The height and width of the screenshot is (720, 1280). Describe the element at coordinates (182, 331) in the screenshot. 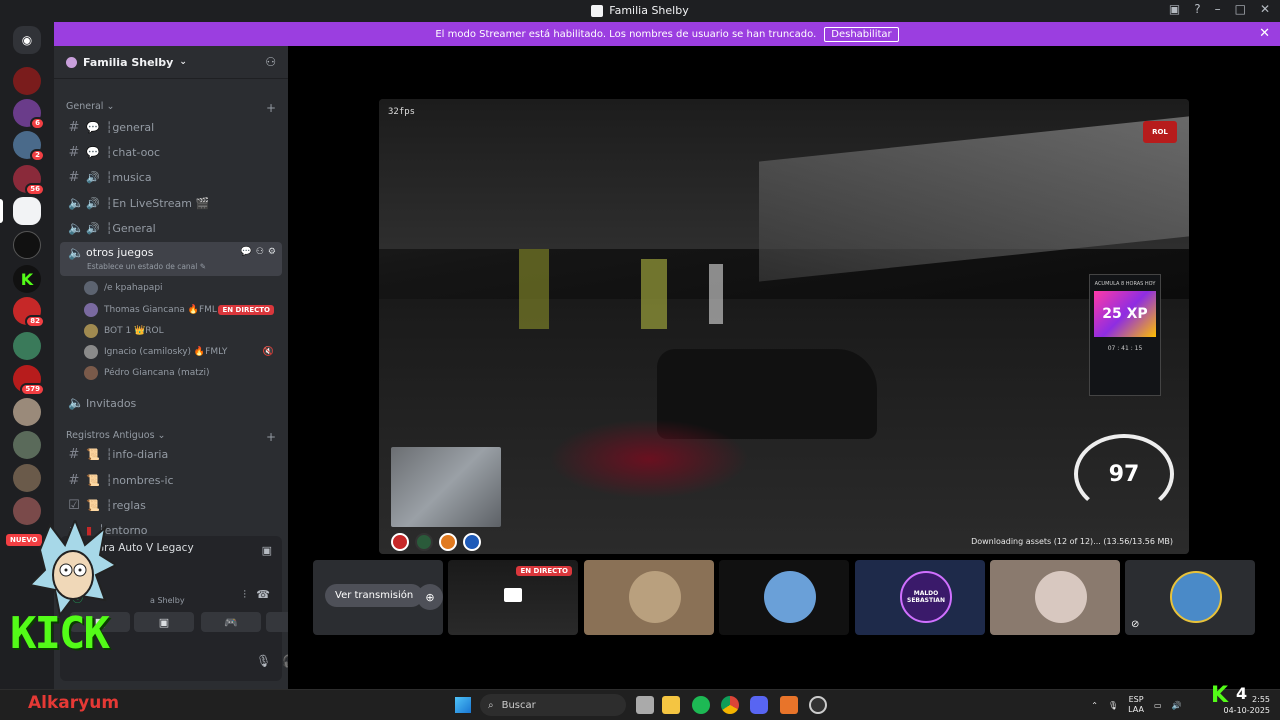

I see `voice-user: BOT 1 👑ROL` at that location.